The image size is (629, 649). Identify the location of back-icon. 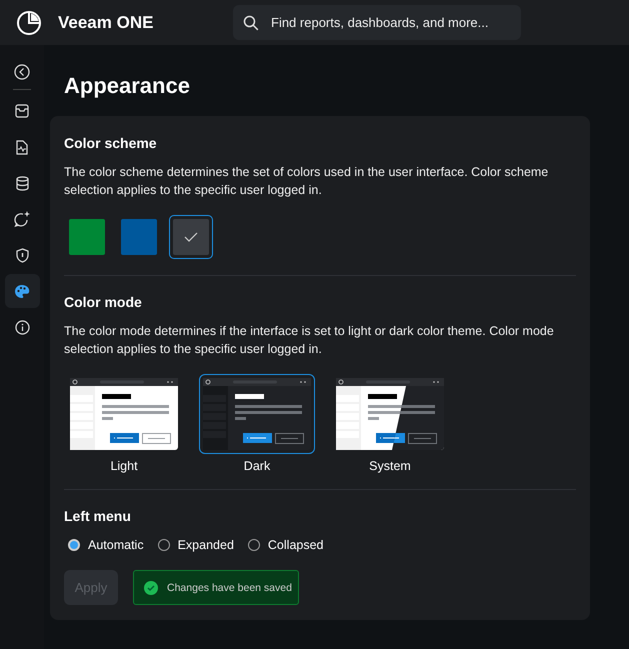
(22, 72).